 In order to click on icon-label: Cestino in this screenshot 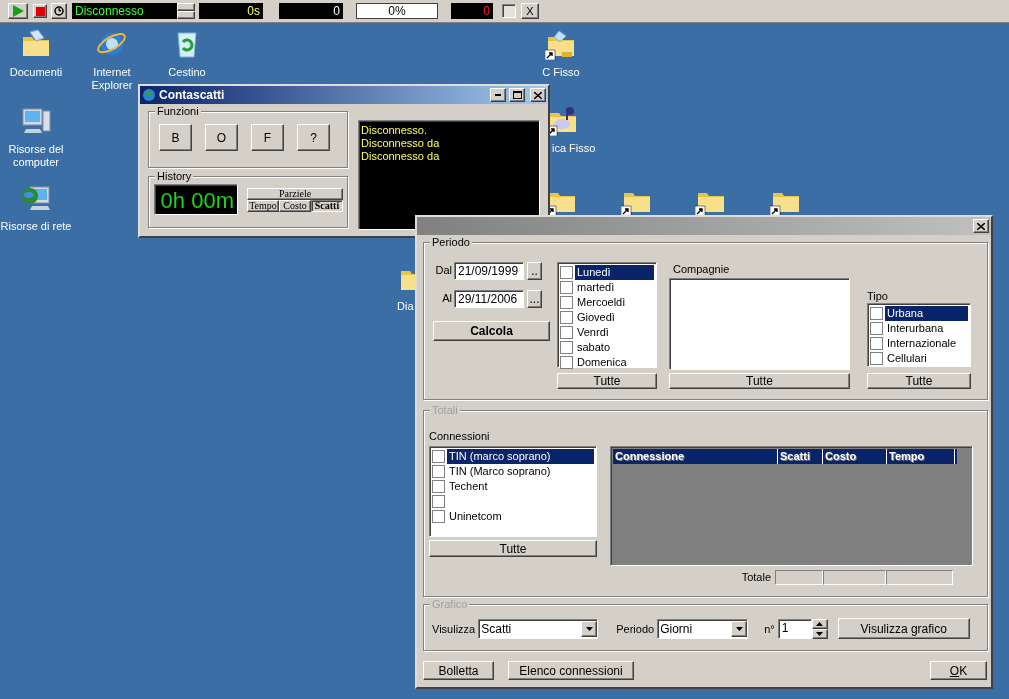, I will do `click(187, 72)`.